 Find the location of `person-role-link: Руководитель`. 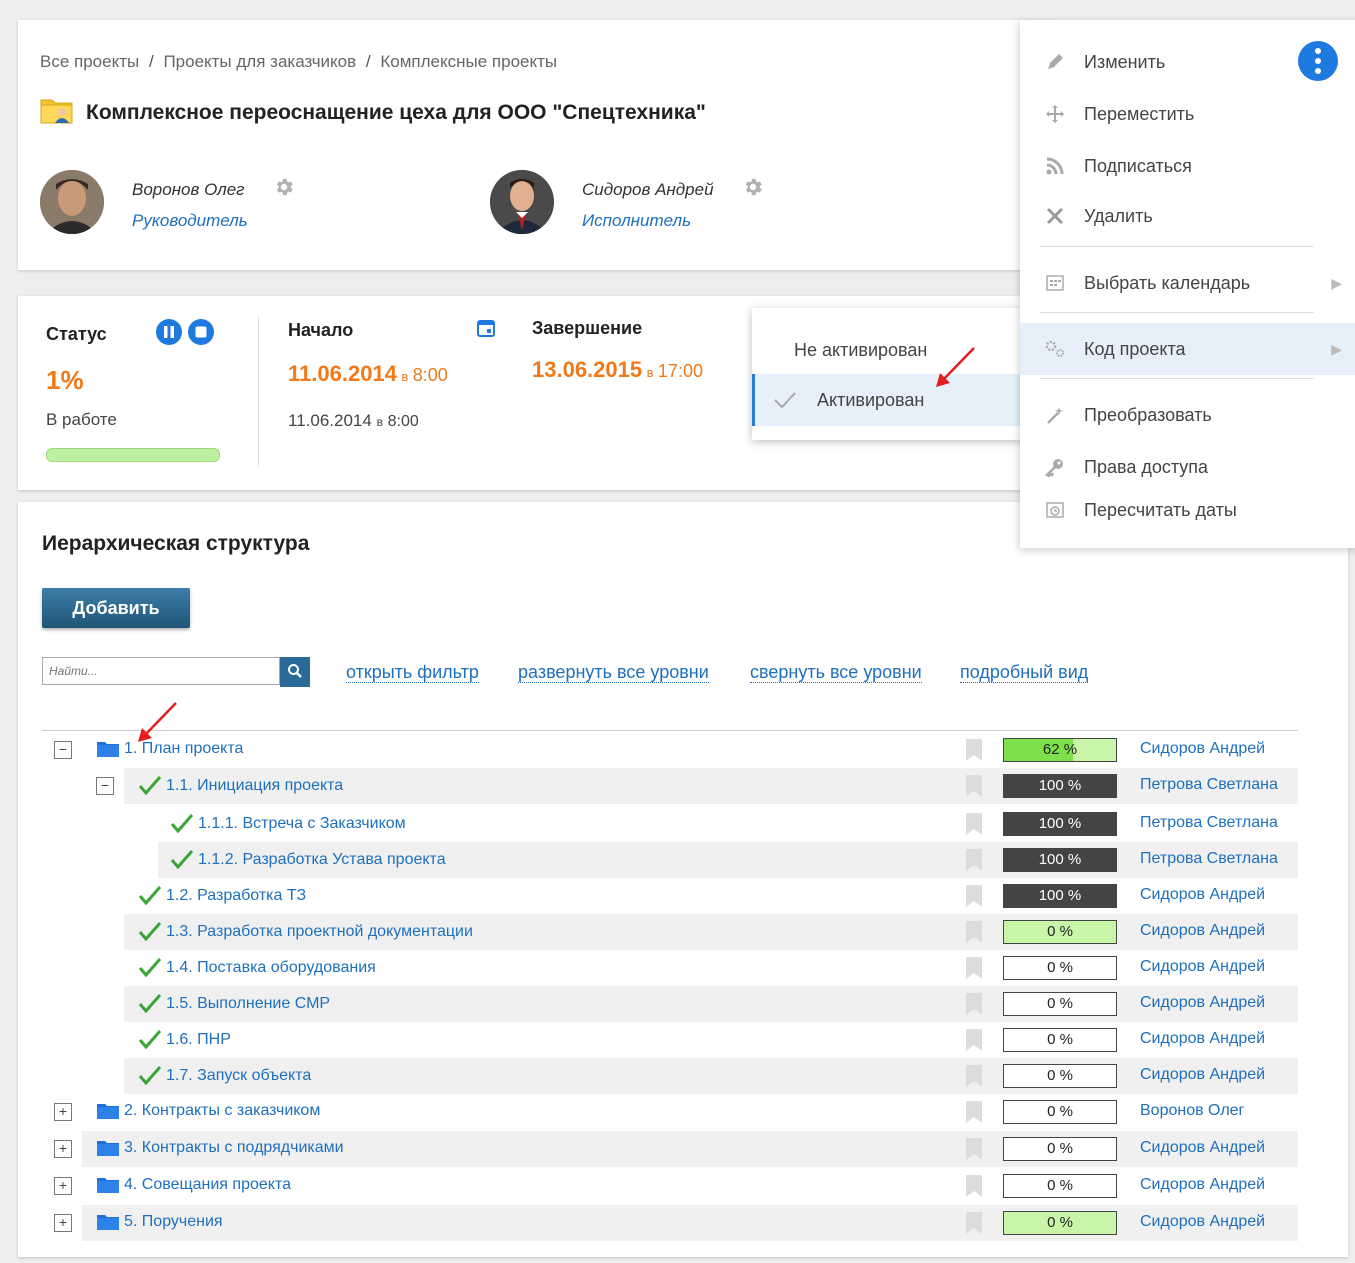

person-role-link: Руководитель is located at coordinates (213, 221).